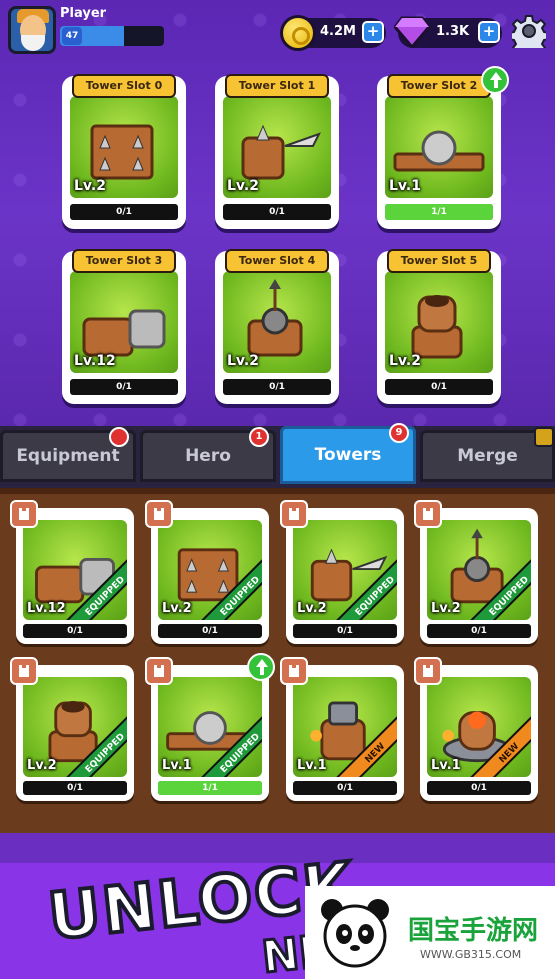 The height and width of the screenshot is (979, 555). I want to click on gold-counter: 4.2M +, so click(333, 33).